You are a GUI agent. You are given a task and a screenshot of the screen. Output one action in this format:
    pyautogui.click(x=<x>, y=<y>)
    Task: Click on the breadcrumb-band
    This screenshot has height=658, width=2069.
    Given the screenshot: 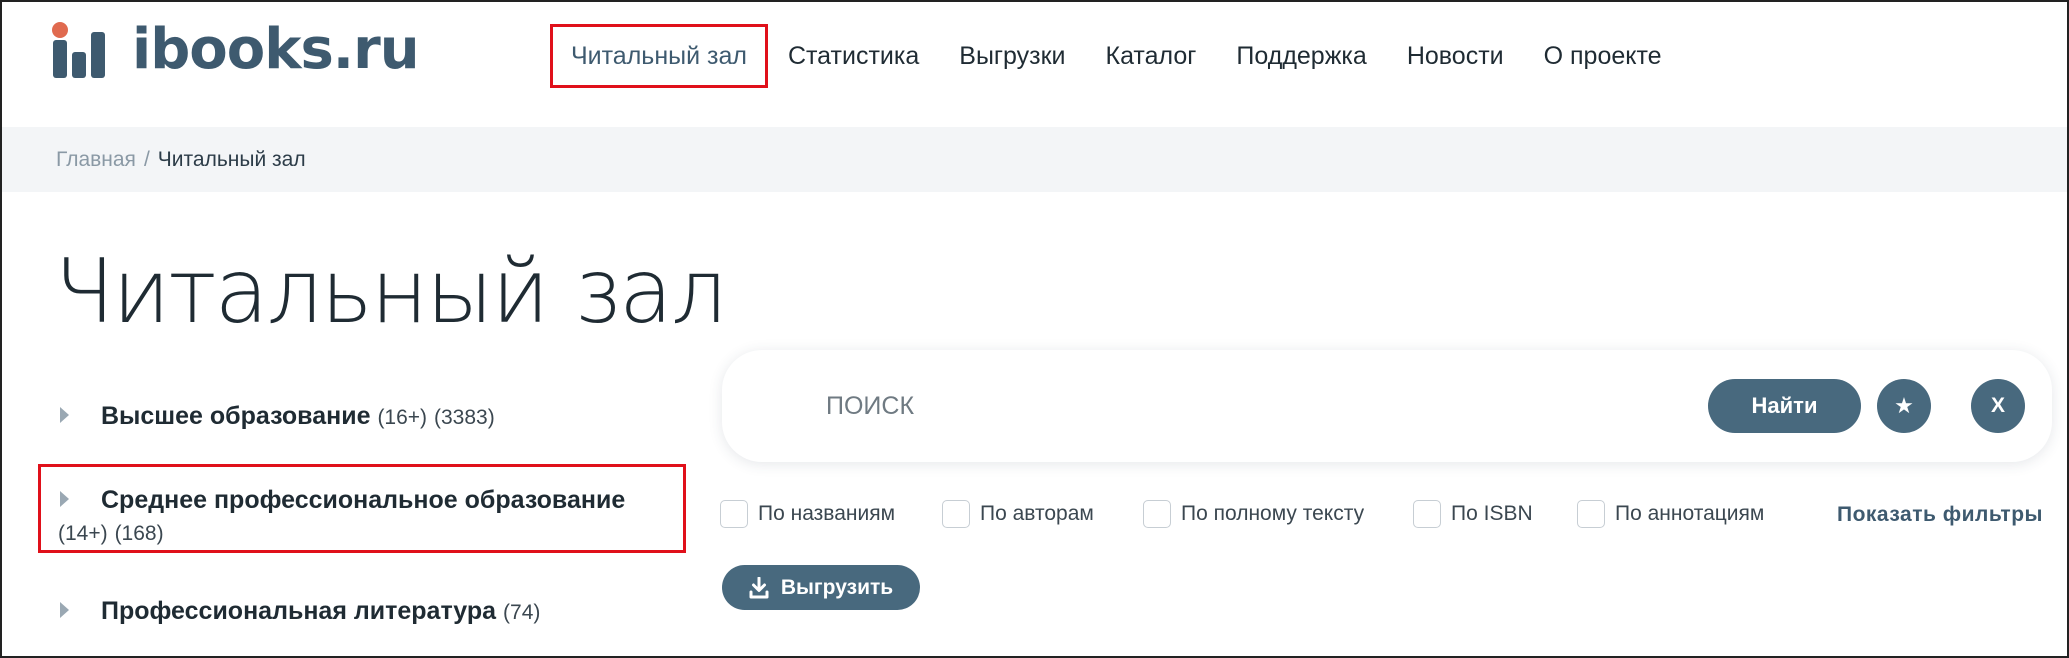 What is the action you would take?
    pyautogui.click(x=1034, y=159)
    